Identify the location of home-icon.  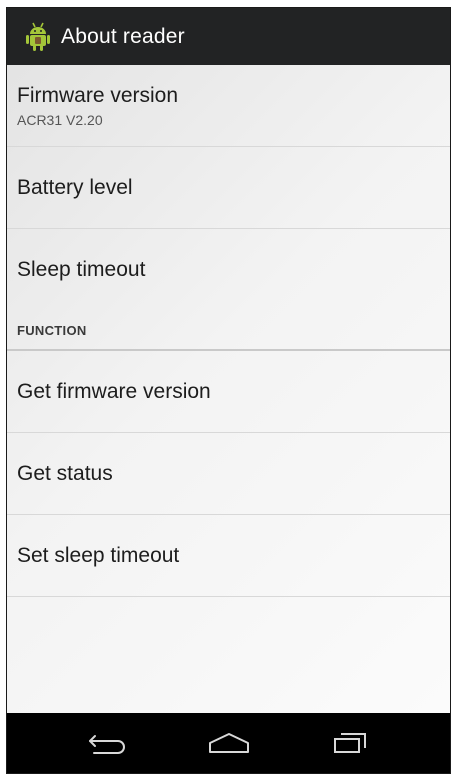
(229, 743).